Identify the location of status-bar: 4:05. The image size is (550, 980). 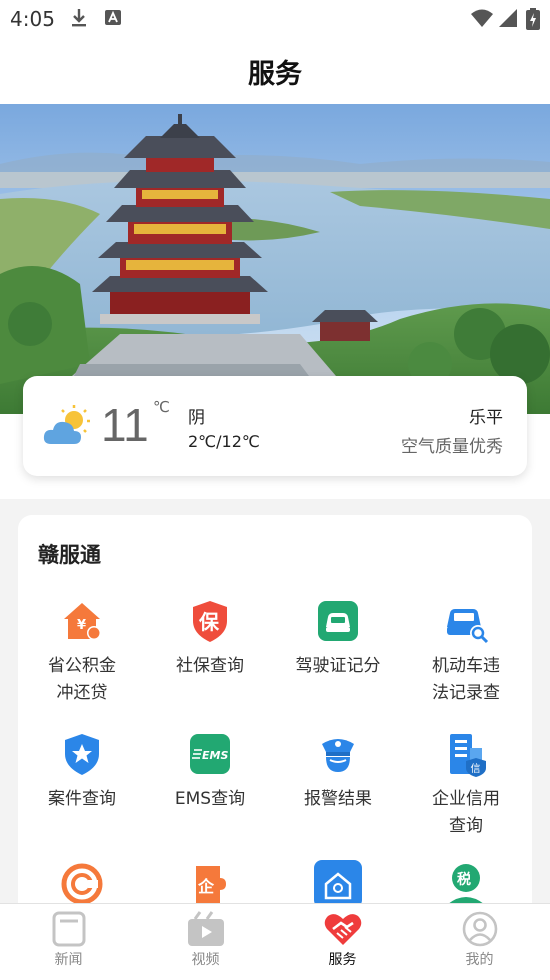
(275, 19).